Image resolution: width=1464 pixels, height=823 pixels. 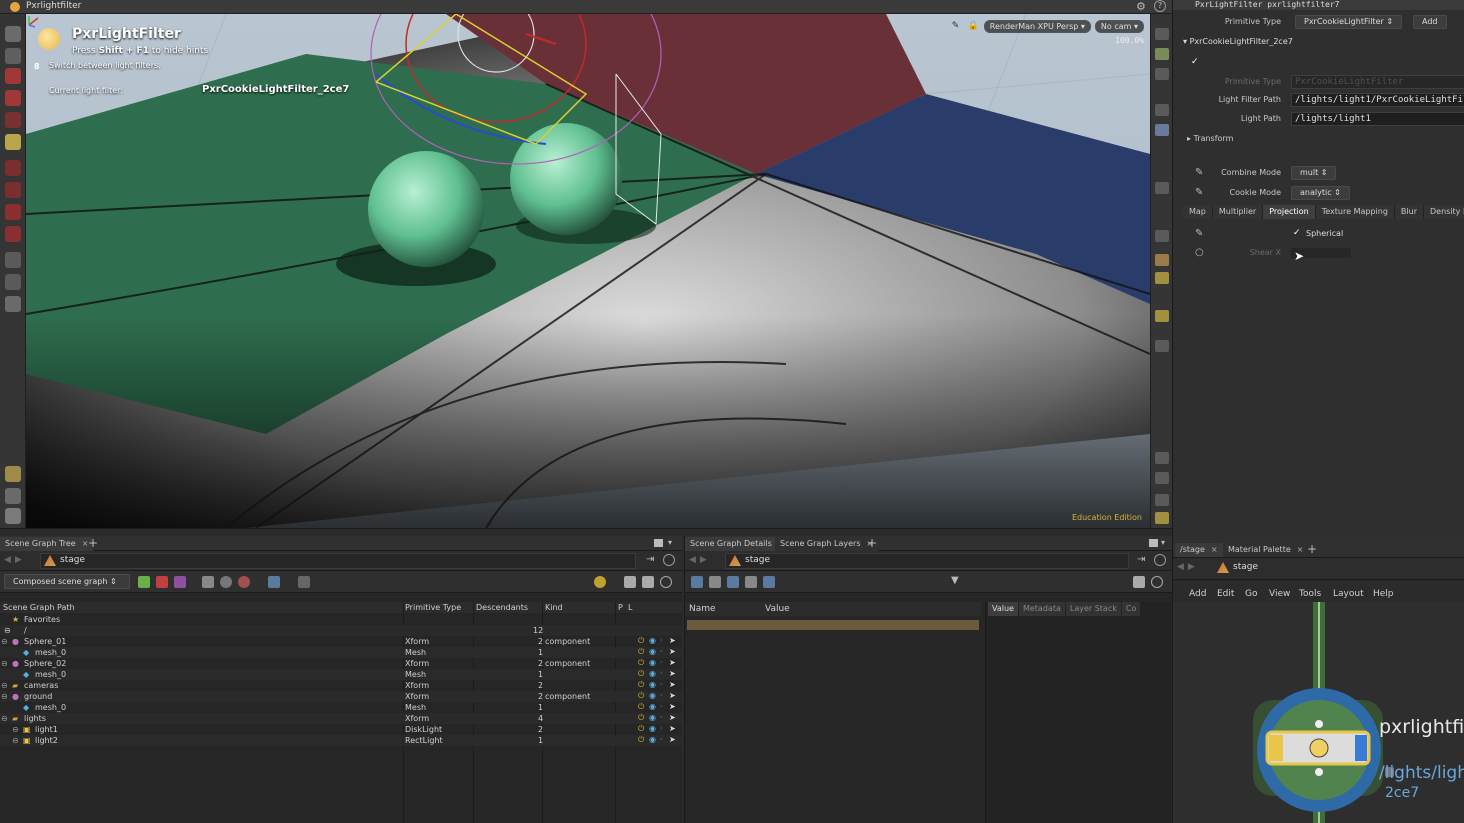 I want to click on flipbook-icon, so click(x=1162, y=458).